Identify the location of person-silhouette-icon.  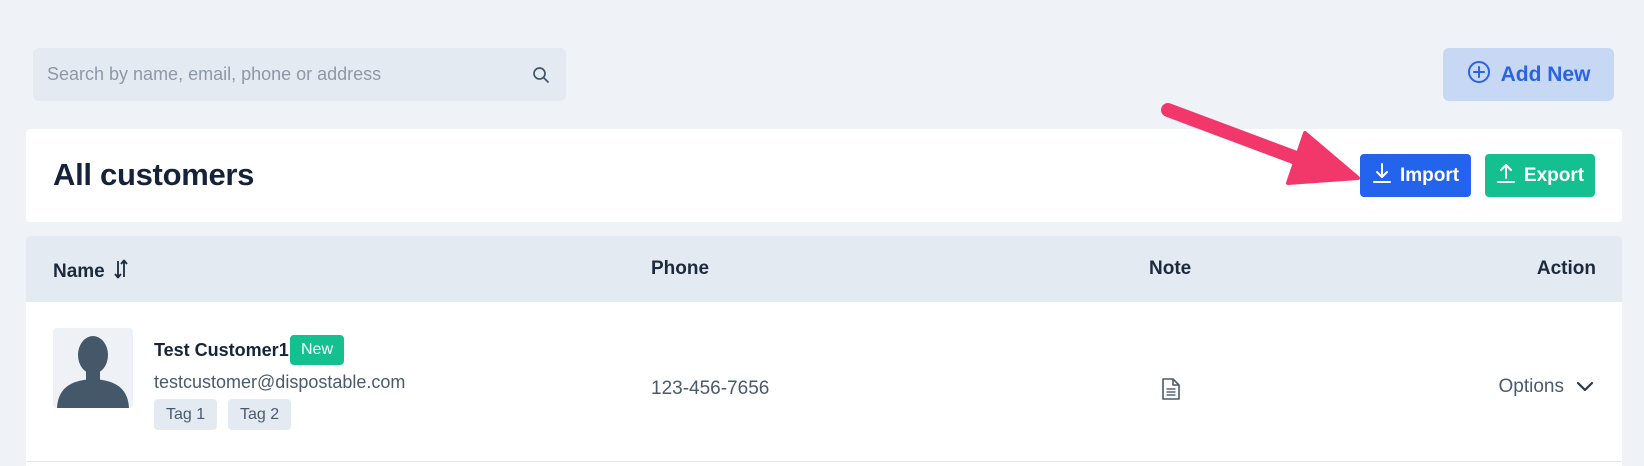
(93, 372).